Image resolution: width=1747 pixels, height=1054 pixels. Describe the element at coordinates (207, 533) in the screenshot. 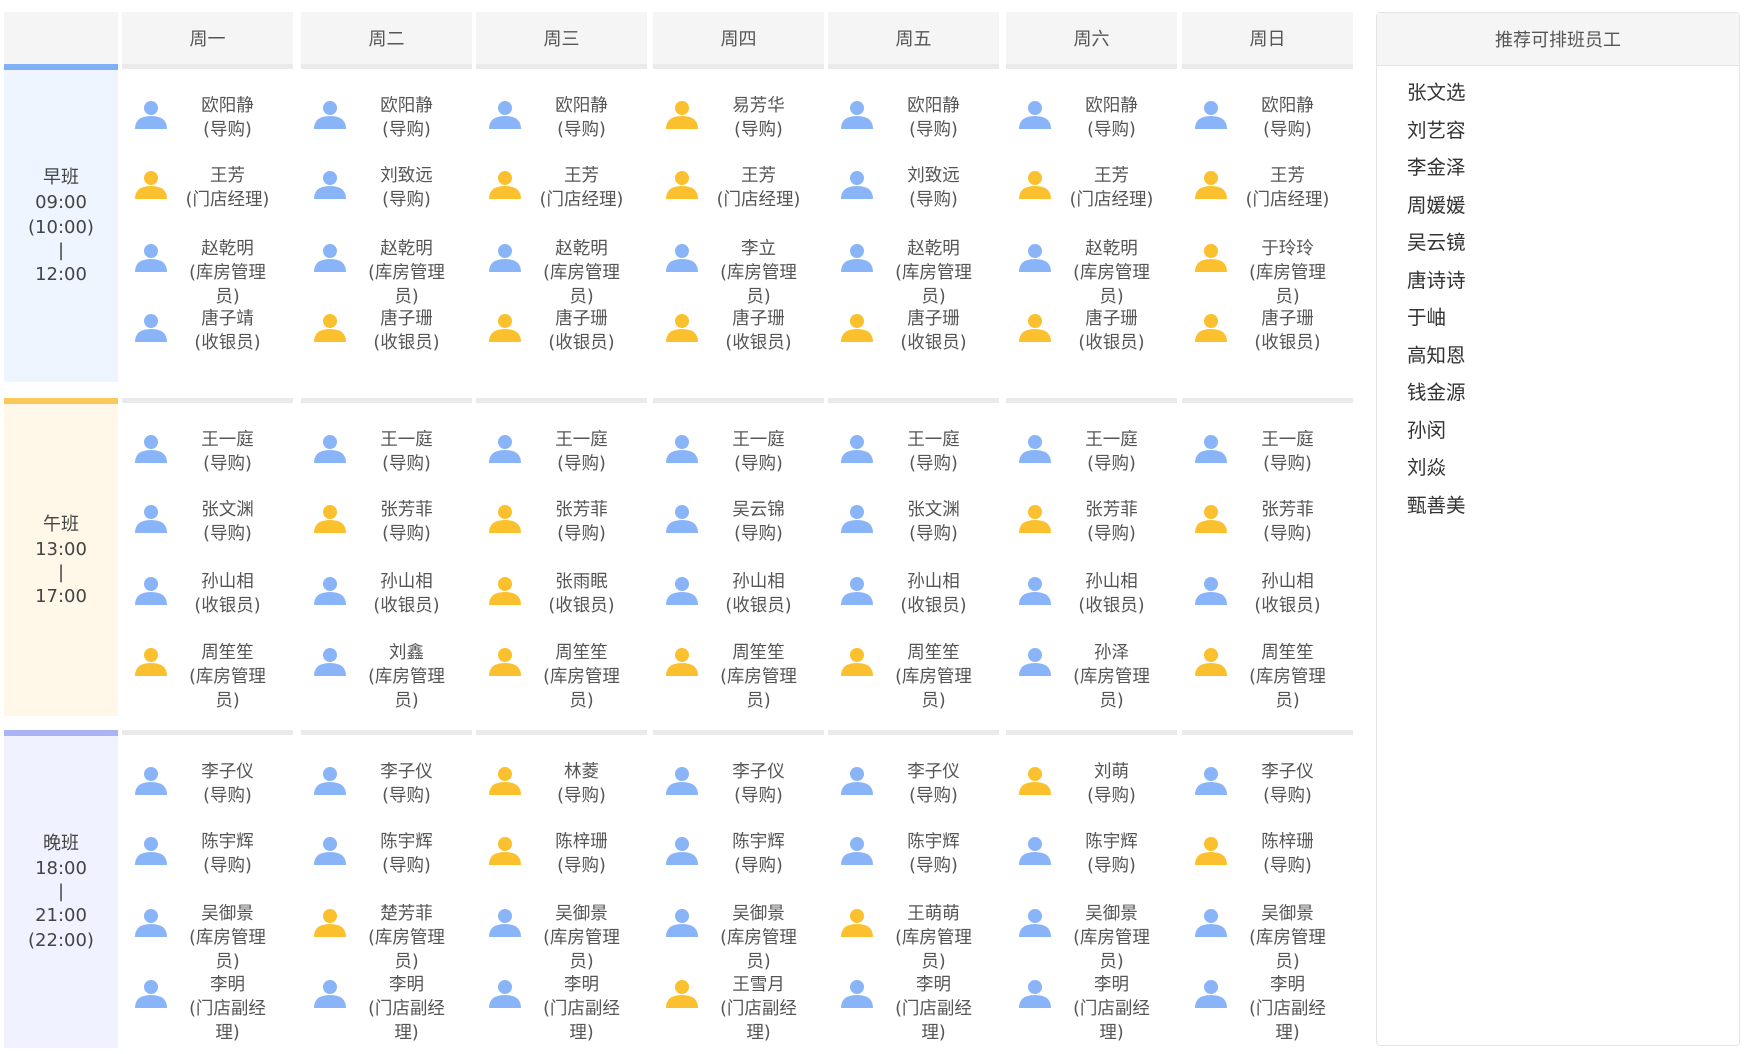

I see `staff-entry: 张文渊 (导购)` at that location.